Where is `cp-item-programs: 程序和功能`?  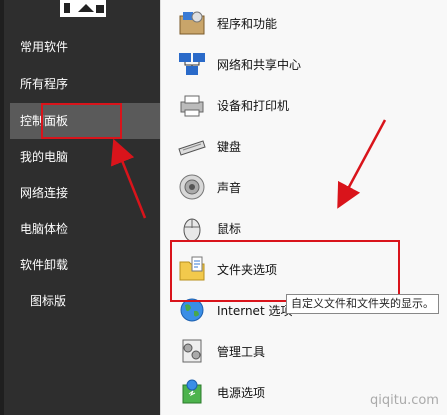 cp-item-programs: 程序和功能 is located at coordinates (226, 23).